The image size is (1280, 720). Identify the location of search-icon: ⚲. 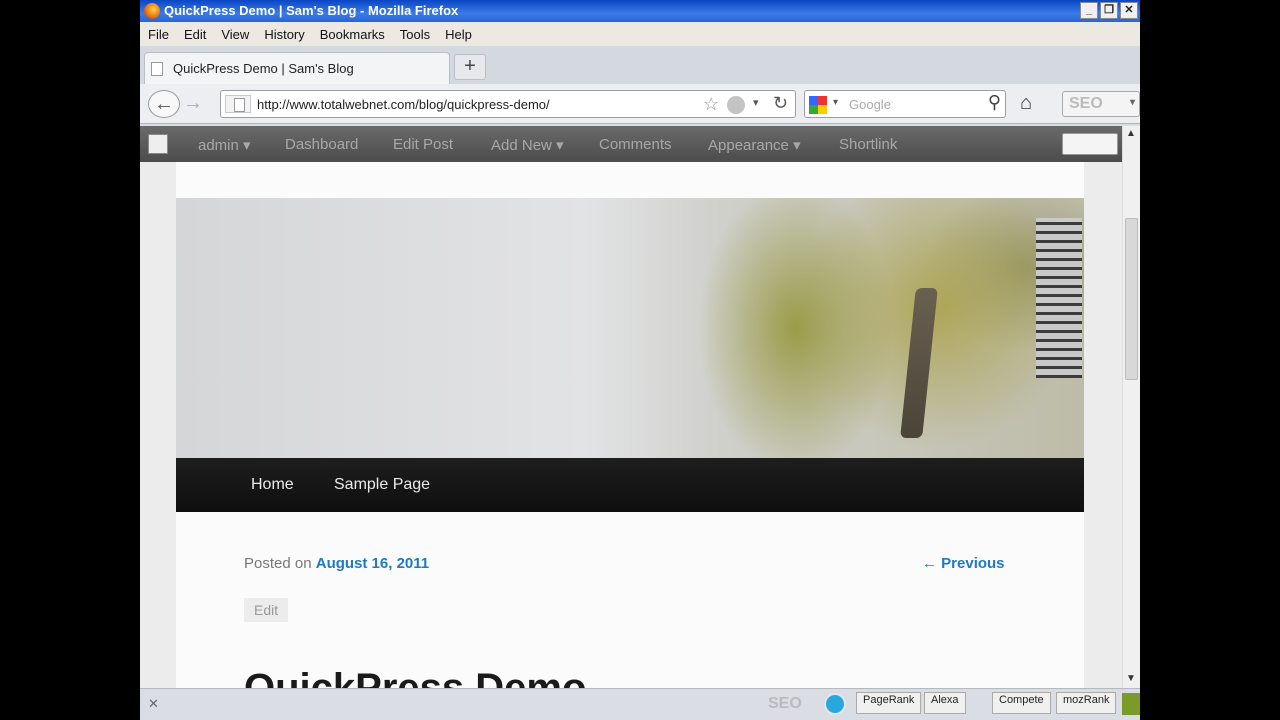
(994, 102).